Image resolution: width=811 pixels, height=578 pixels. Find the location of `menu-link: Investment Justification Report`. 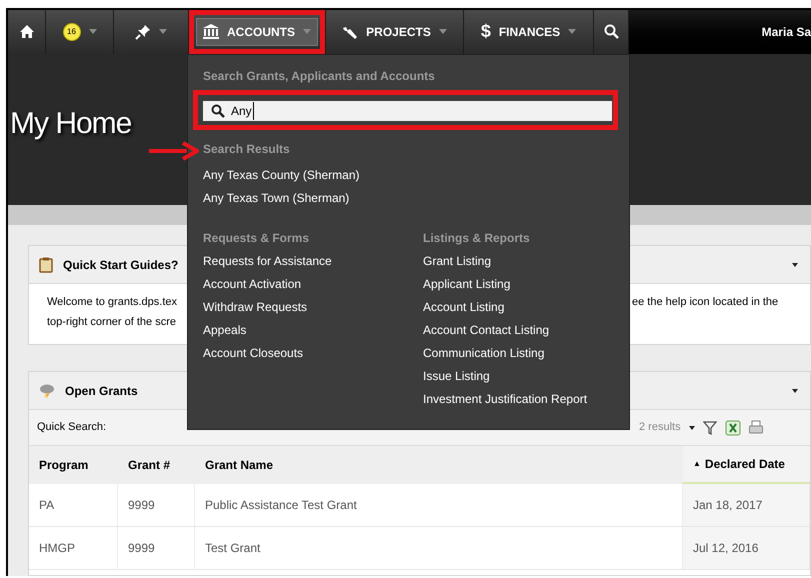

menu-link: Investment Justification Report is located at coordinates (505, 400).